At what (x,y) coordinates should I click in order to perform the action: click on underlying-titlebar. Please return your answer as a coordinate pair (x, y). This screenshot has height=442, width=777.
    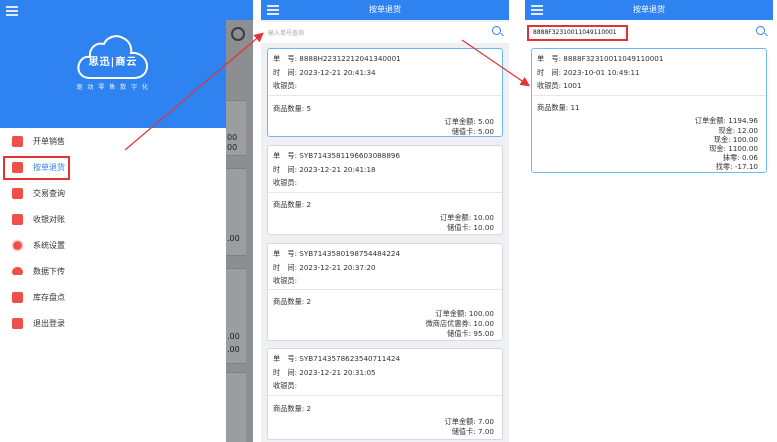
    Looking at the image, I should click on (239, 10).